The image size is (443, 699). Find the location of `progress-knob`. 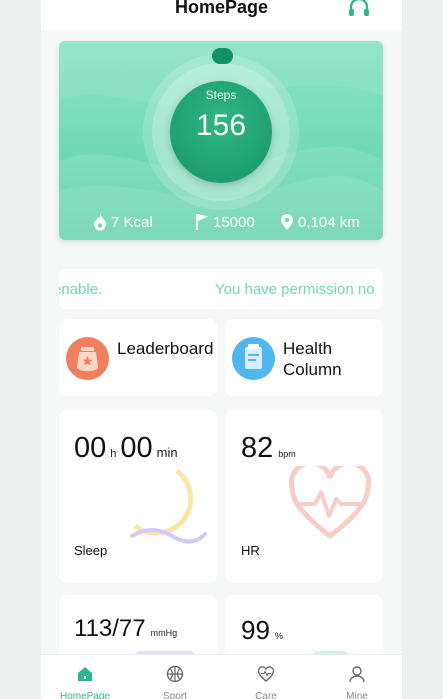

progress-knob is located at coordinates (222, 56).